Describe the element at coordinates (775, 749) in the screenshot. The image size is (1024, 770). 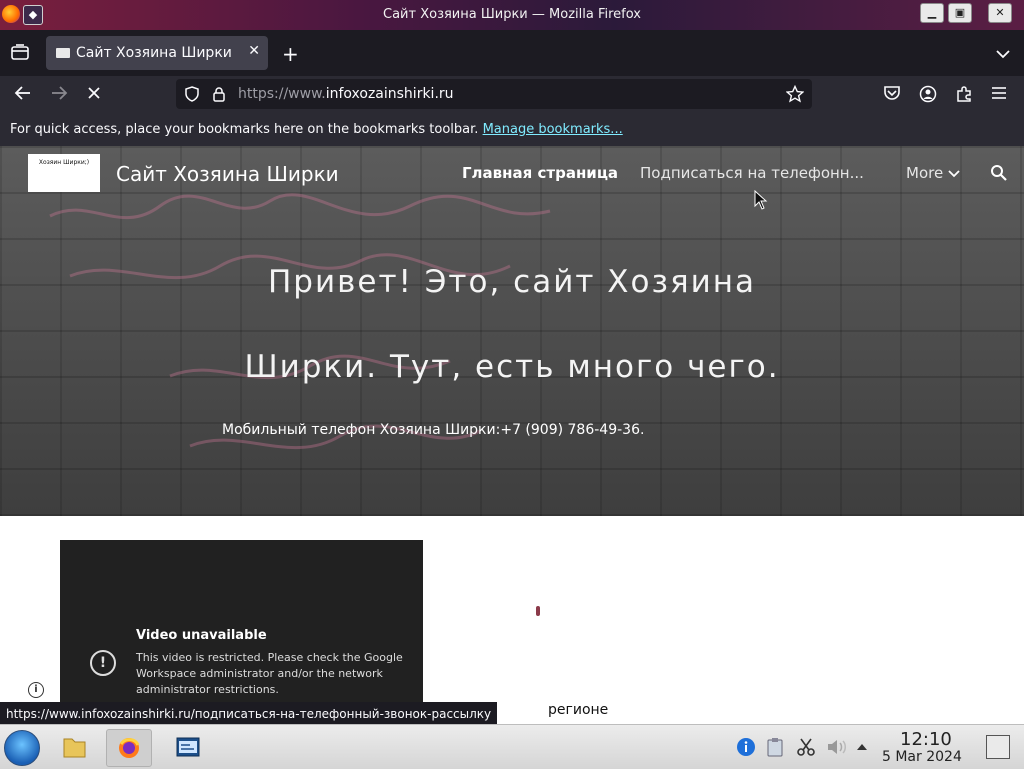
I see `clipboard-tray-icon` at that location.